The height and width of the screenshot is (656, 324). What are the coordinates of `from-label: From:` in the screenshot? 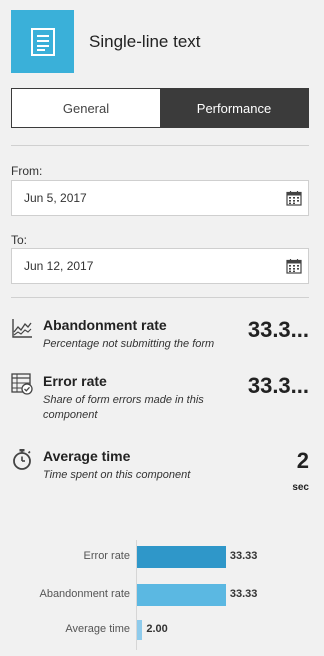 It's located at (27, 171).